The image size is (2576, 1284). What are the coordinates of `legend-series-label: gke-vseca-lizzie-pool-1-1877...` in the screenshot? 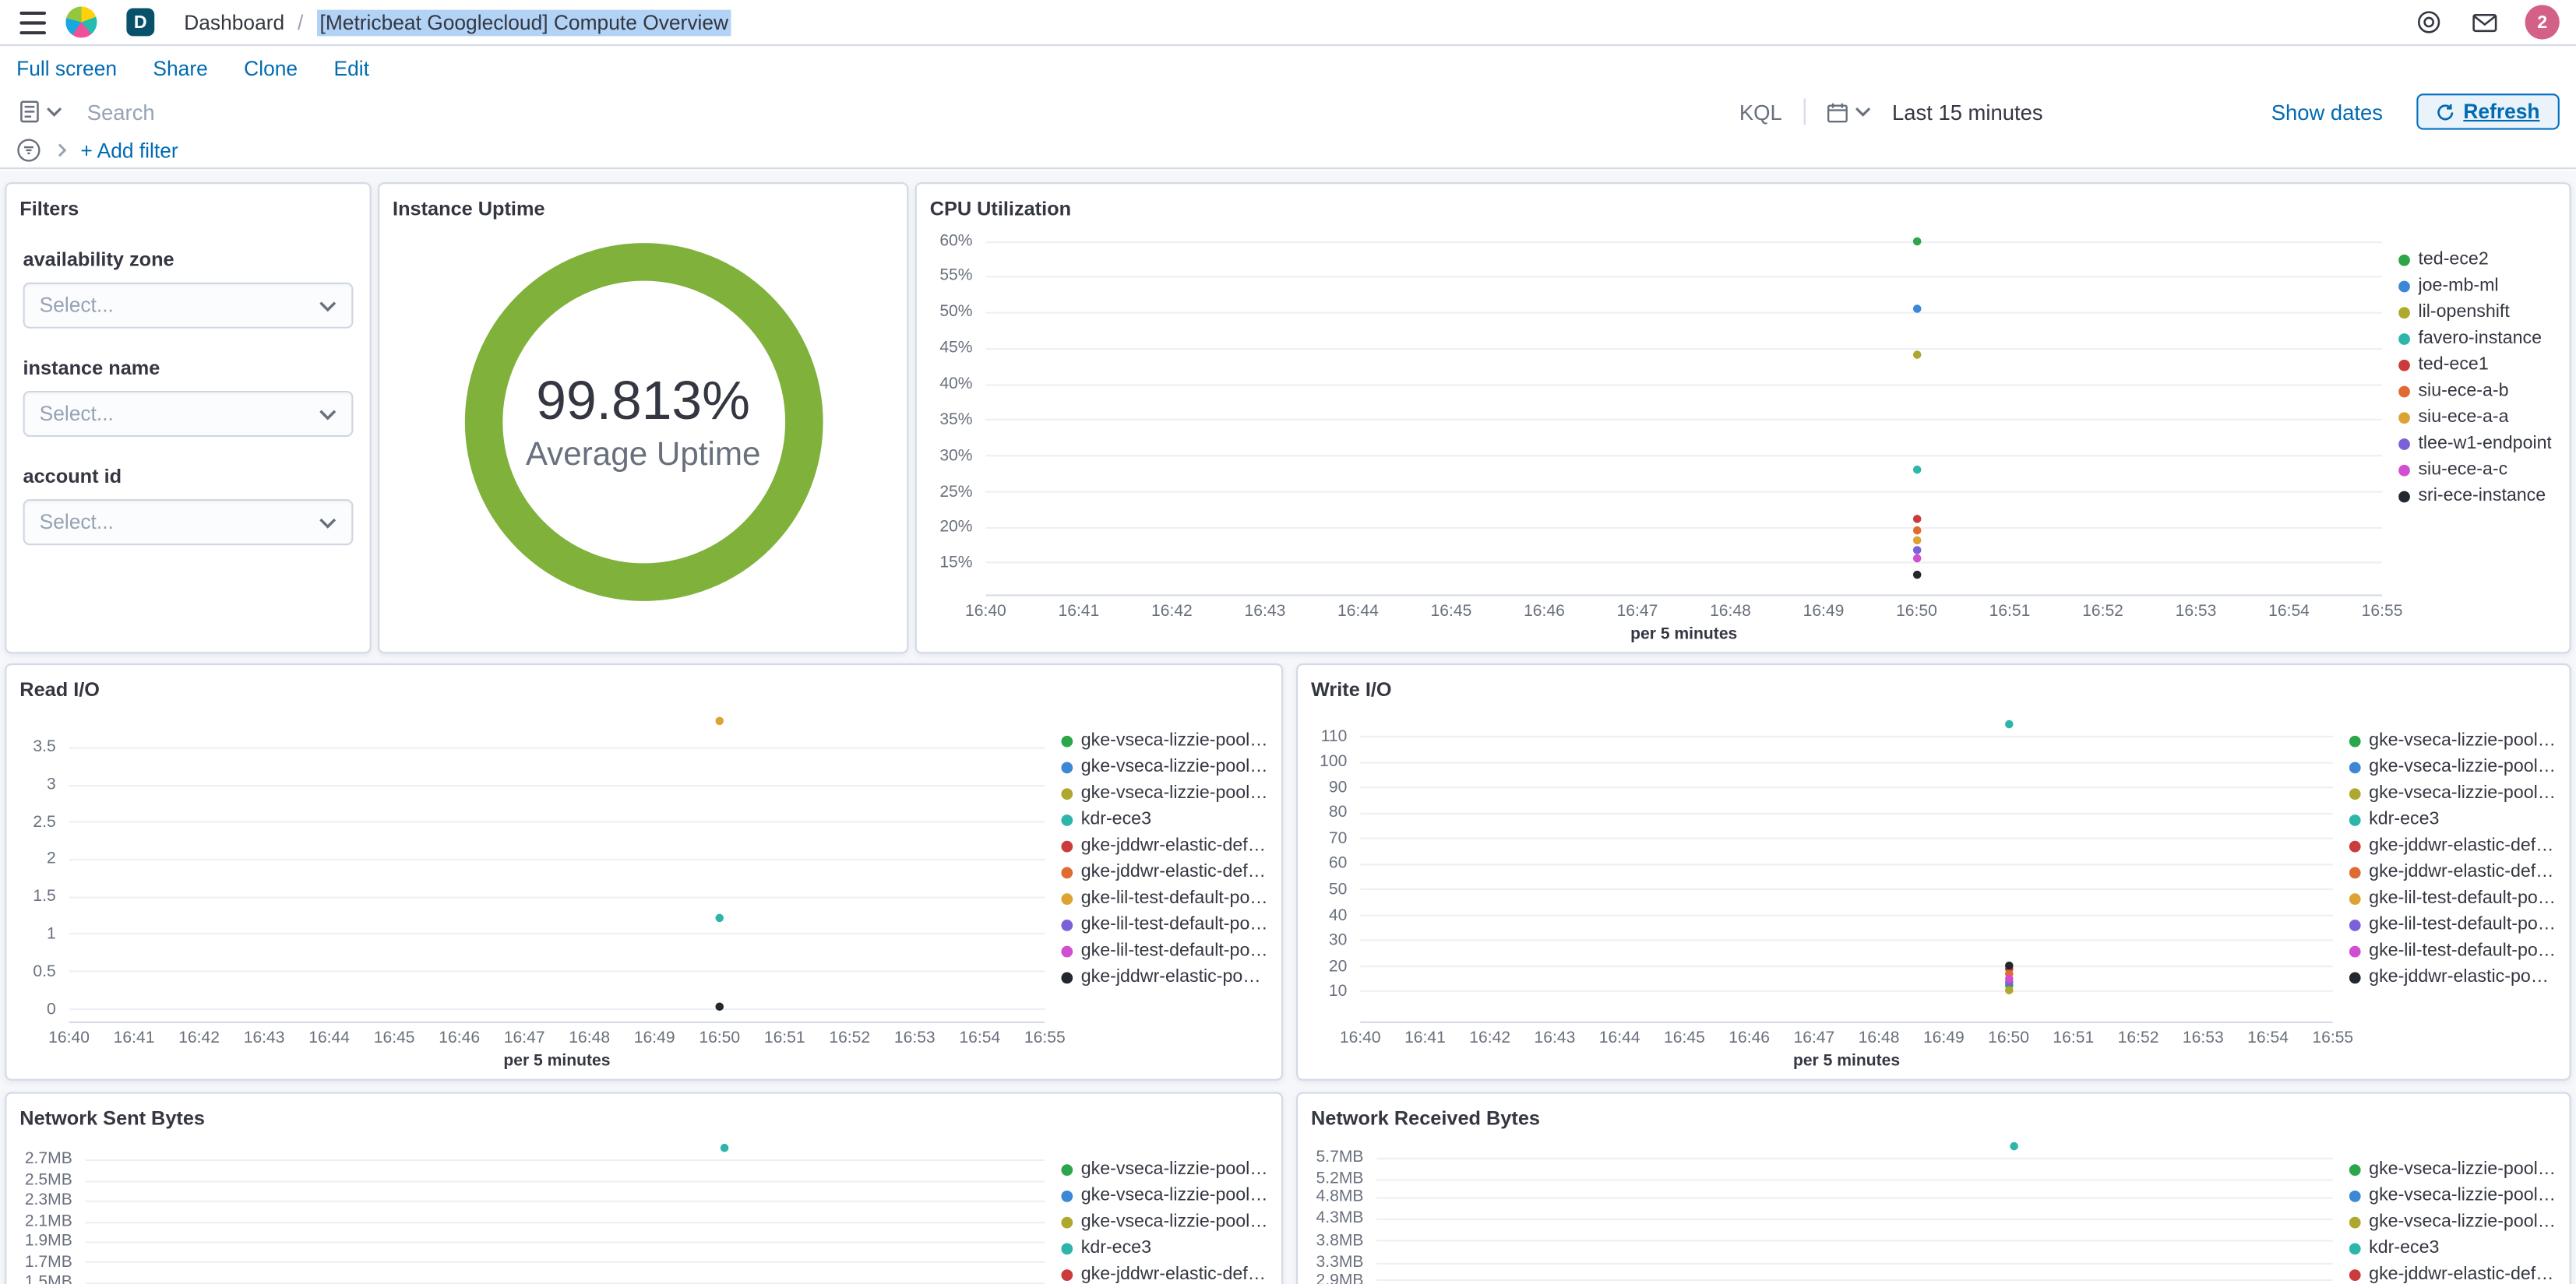 It's located at (1174, 1169).